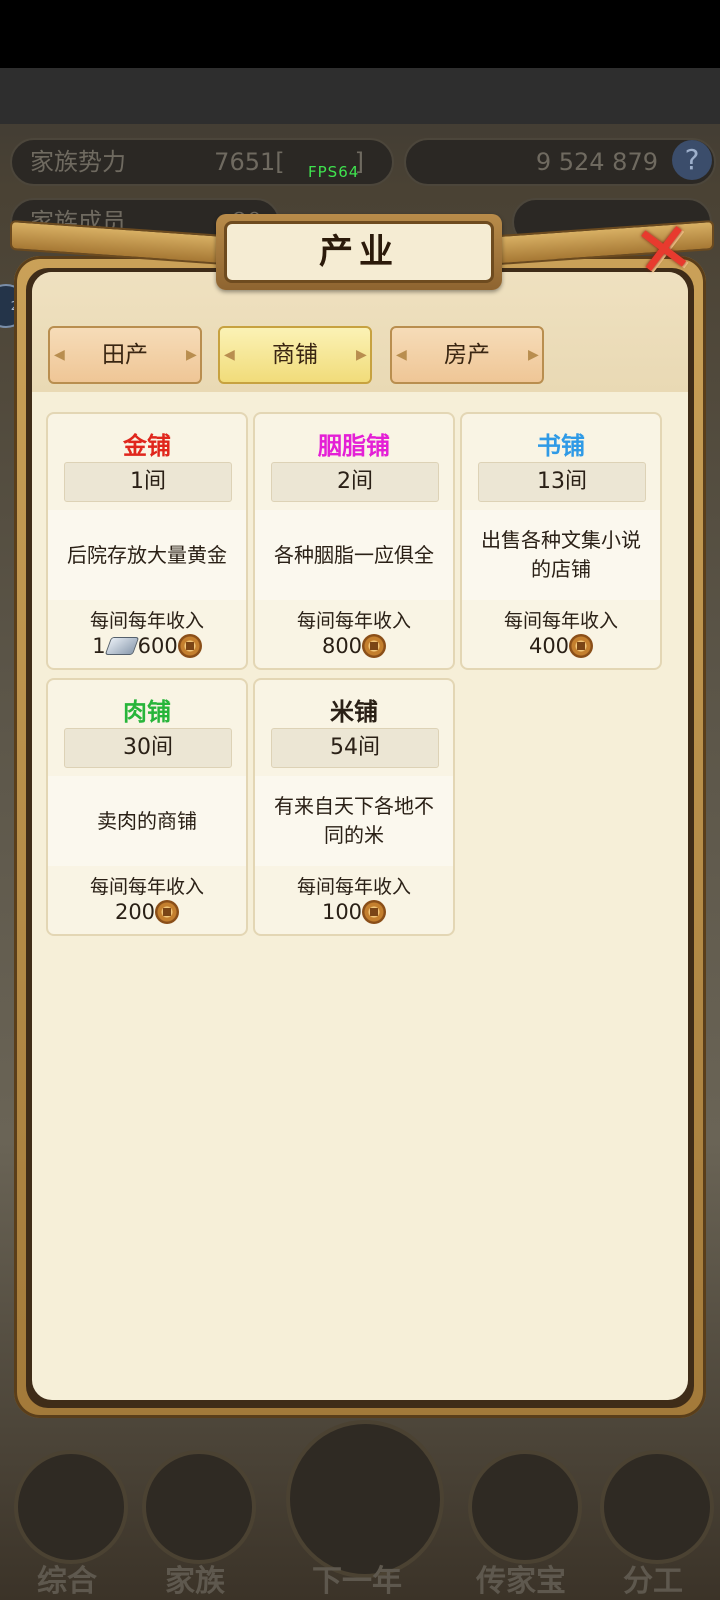  I want to click on close-icon: ✕, so click(663, 249).